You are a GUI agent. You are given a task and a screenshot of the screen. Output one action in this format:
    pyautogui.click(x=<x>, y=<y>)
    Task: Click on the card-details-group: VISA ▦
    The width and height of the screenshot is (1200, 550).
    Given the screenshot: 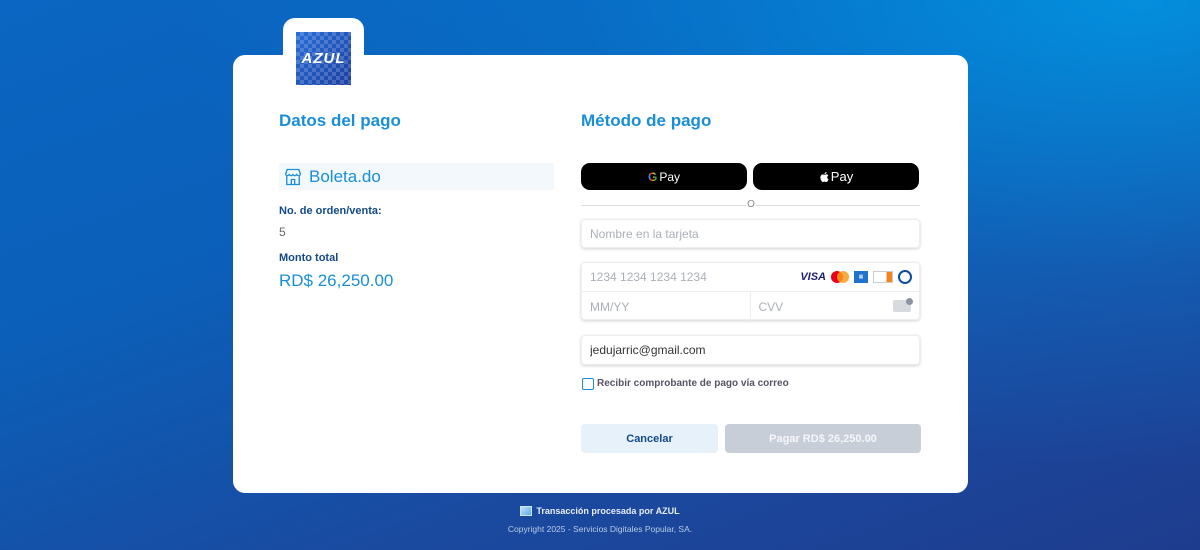 What is the action you would take?
    pyautogui.click(x=750, y=291)
    